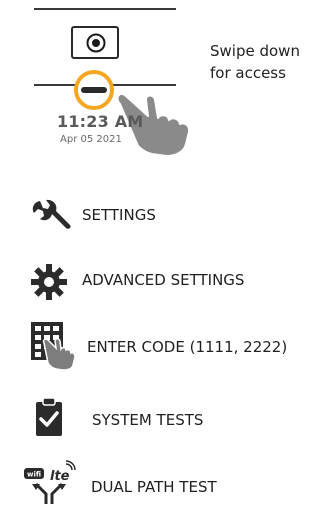 Image resolution: width=336 pixels, height=510 pixels. What do you see at coordinates (105, 9) in the screenshot?
I see `panel-top-line` at bounding box center [105, 9].